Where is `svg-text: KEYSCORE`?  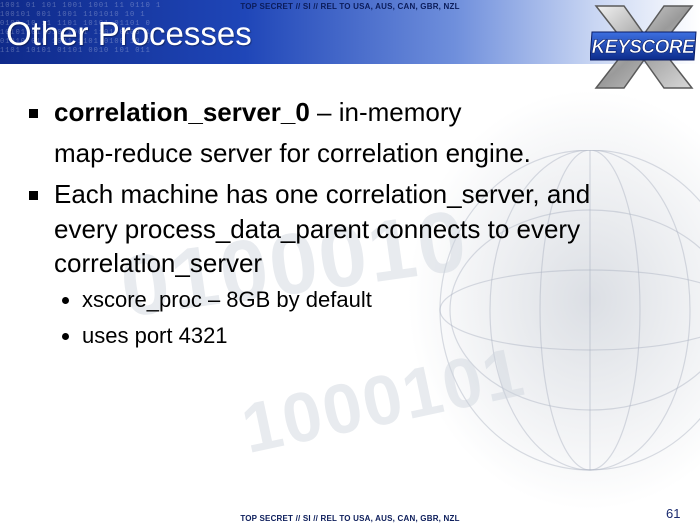
svg-text: KEYSCORE is located at coordinates (644, 47).